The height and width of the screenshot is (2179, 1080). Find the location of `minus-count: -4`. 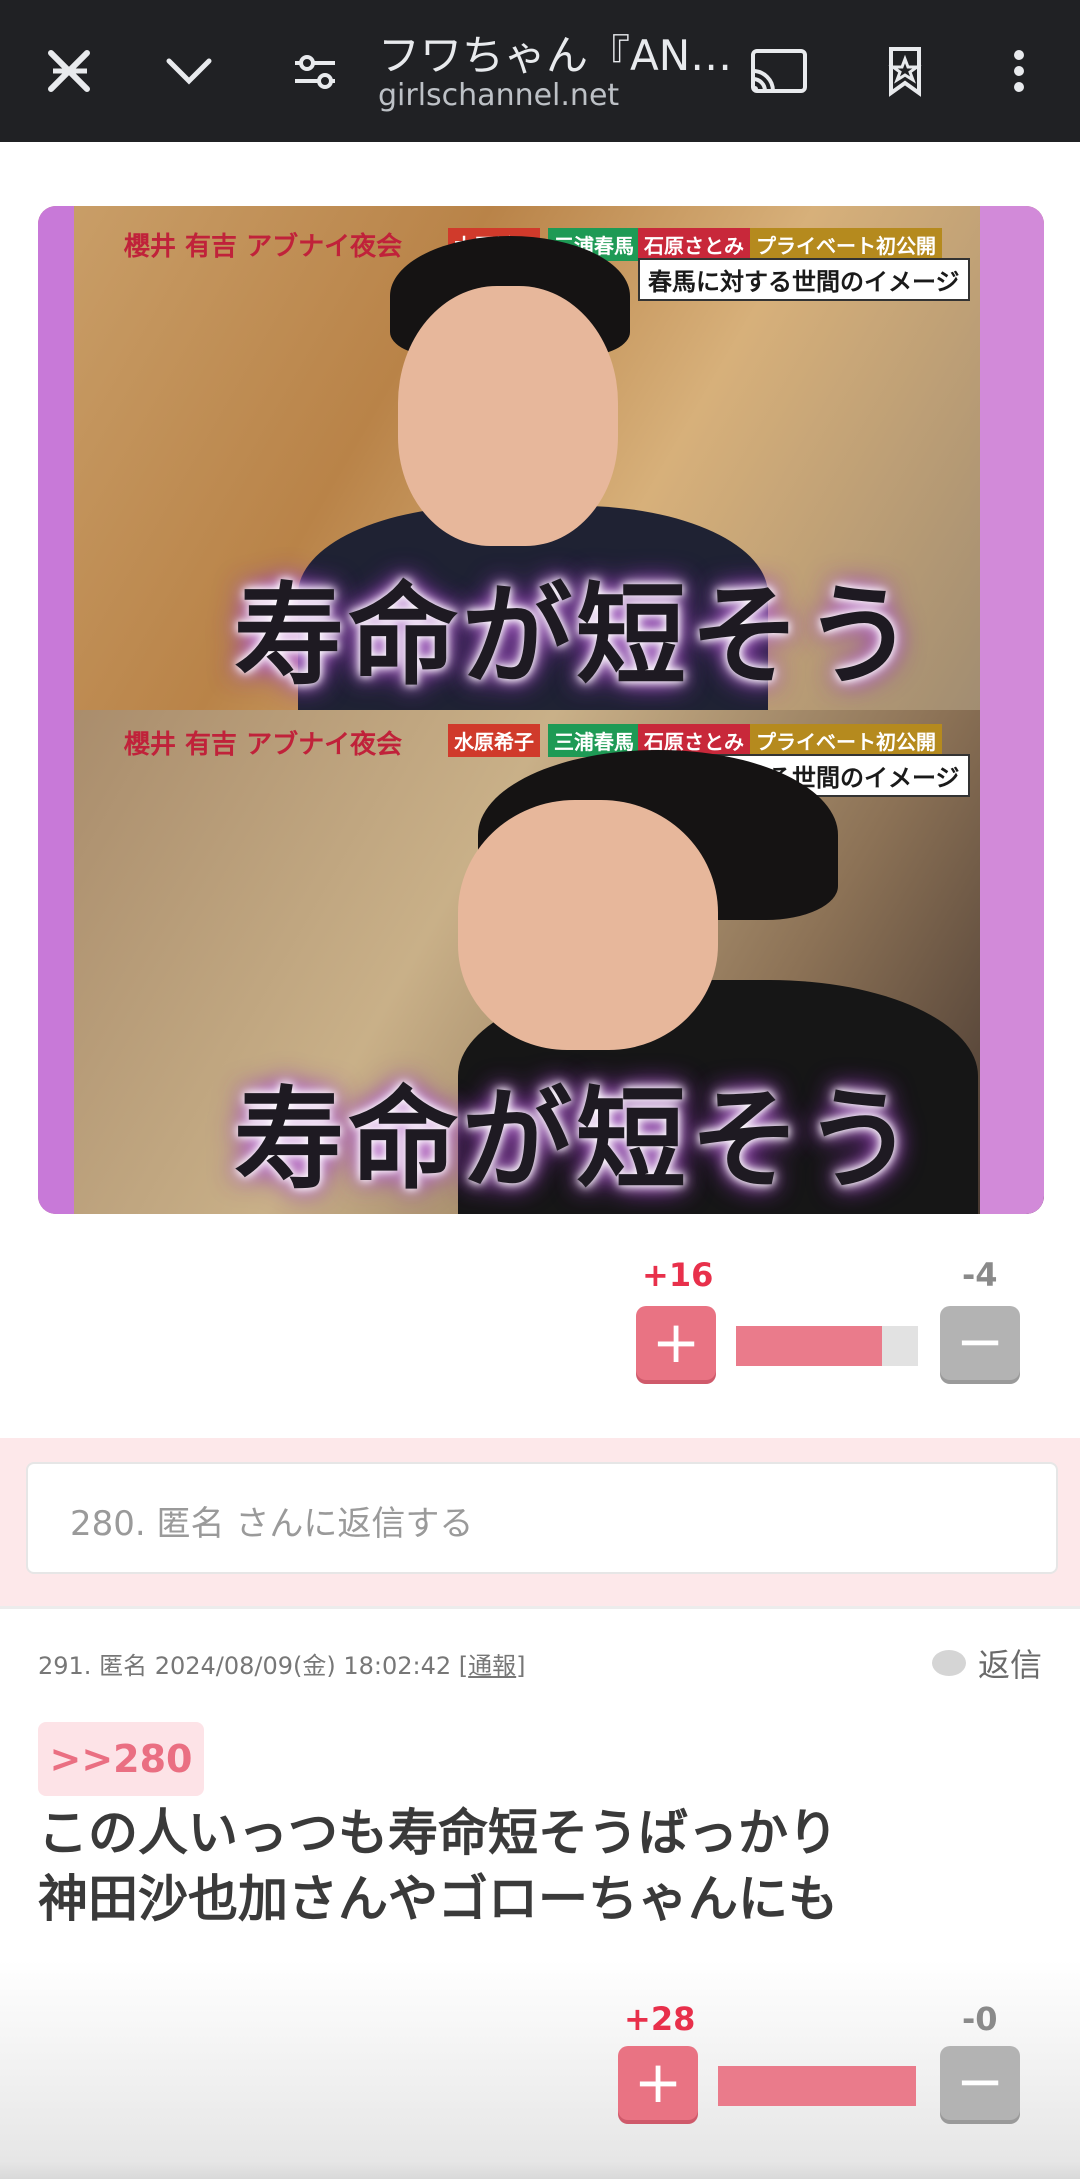

minus-count: -4 is located at coordinates (980, 1275).